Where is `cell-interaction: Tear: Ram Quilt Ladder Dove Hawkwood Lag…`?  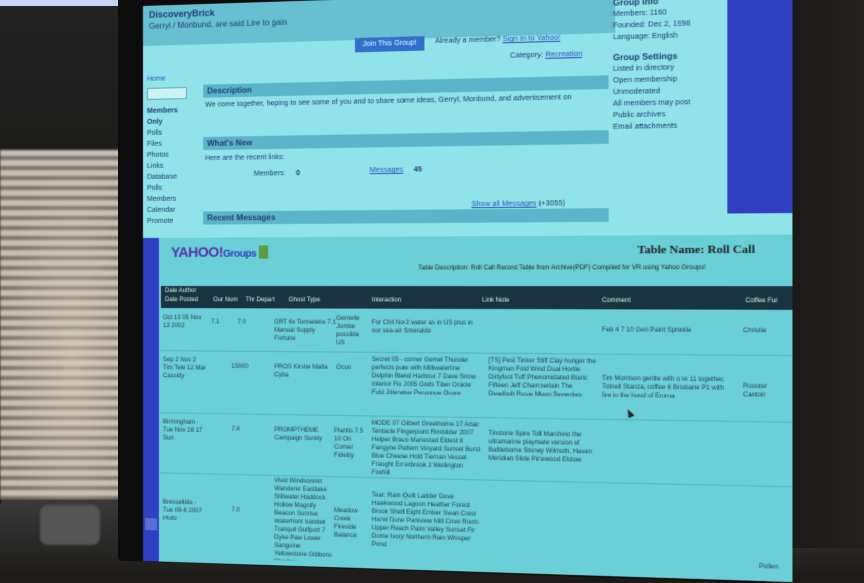 cell-interaction: Tear: Ram Quilt Ladder Dove Hawkwood Lag… is located at coordinates (425, 520).